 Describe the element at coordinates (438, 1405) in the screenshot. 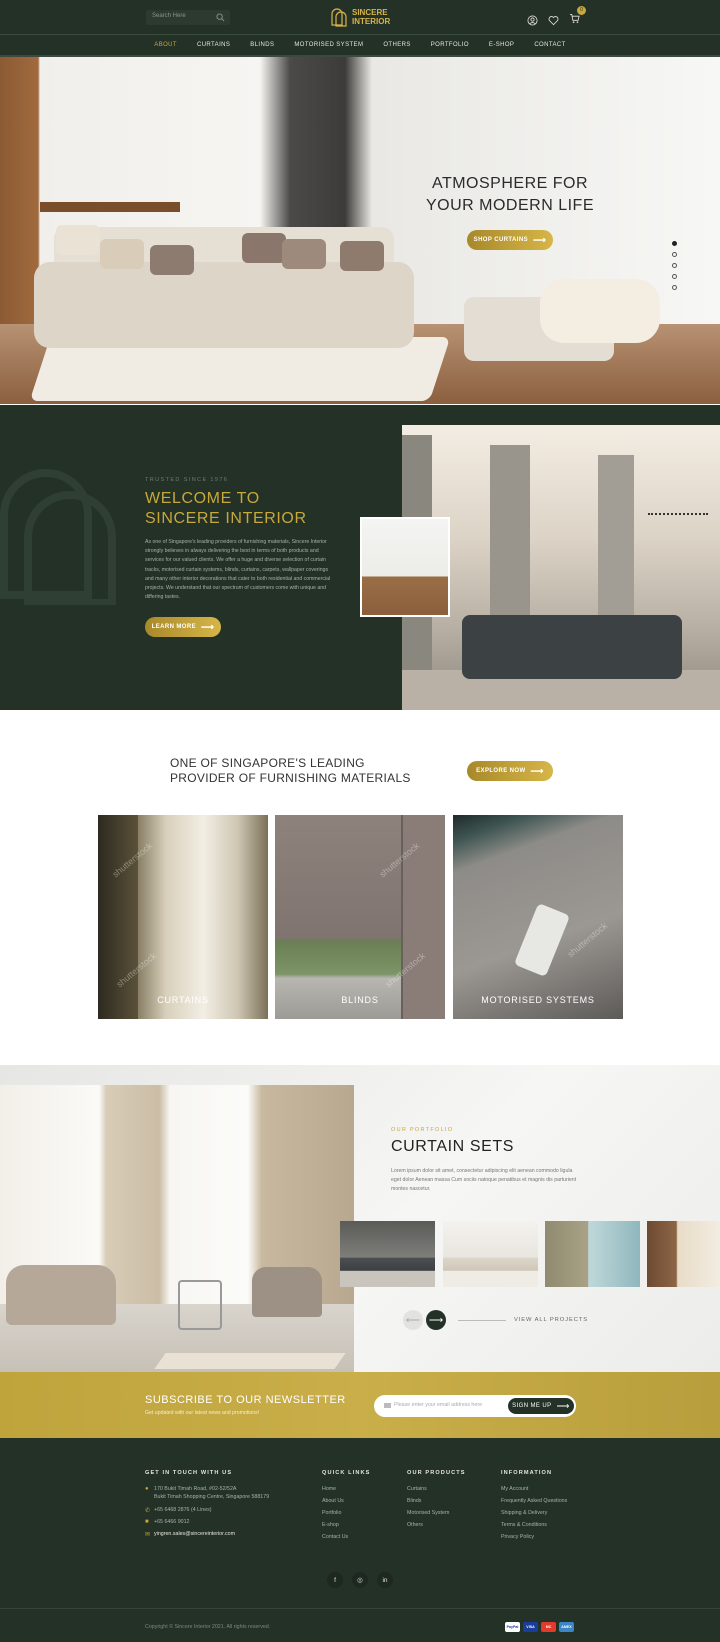

I see `email-placeholder: Please enter your email address here` at that location.